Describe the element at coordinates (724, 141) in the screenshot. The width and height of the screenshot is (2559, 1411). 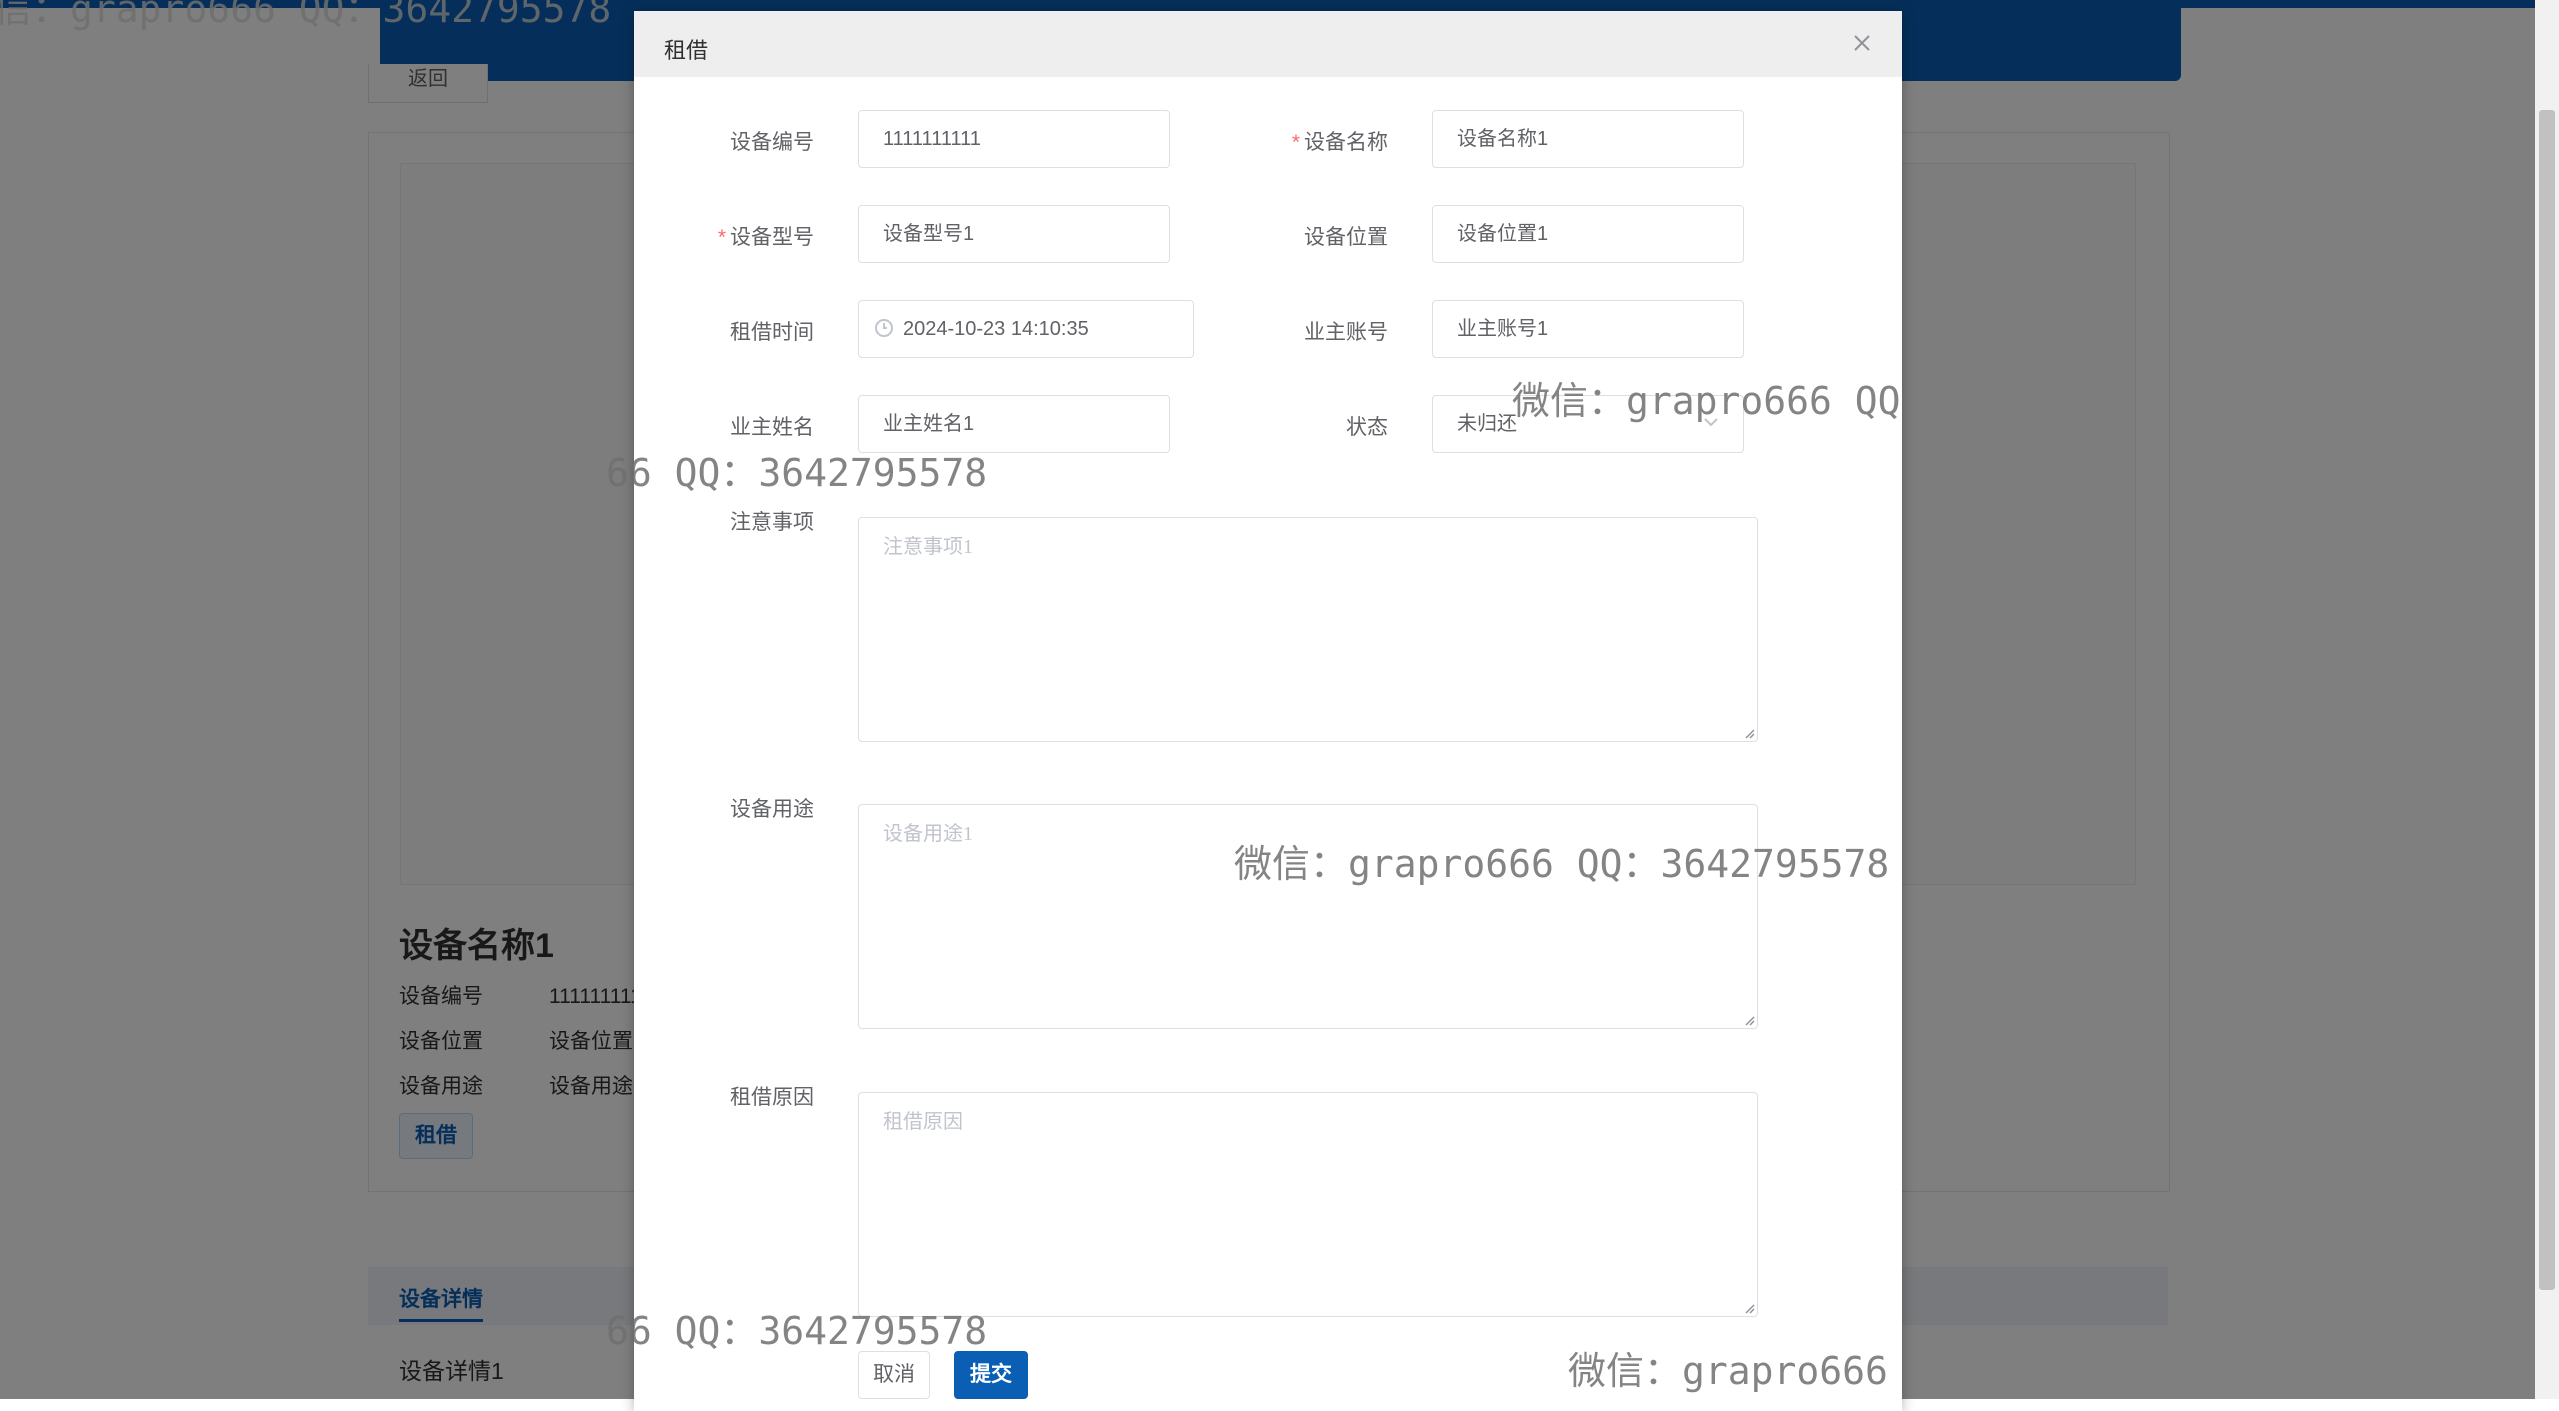
I see `label-device-no: 设备编号` at that location.